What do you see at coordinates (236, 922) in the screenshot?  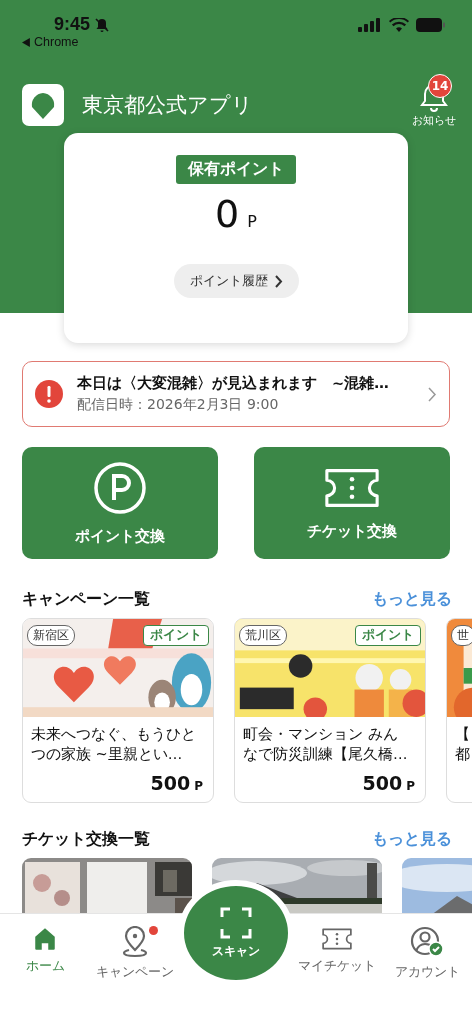 I see `scan-icon` at bounding box center [236, 922].